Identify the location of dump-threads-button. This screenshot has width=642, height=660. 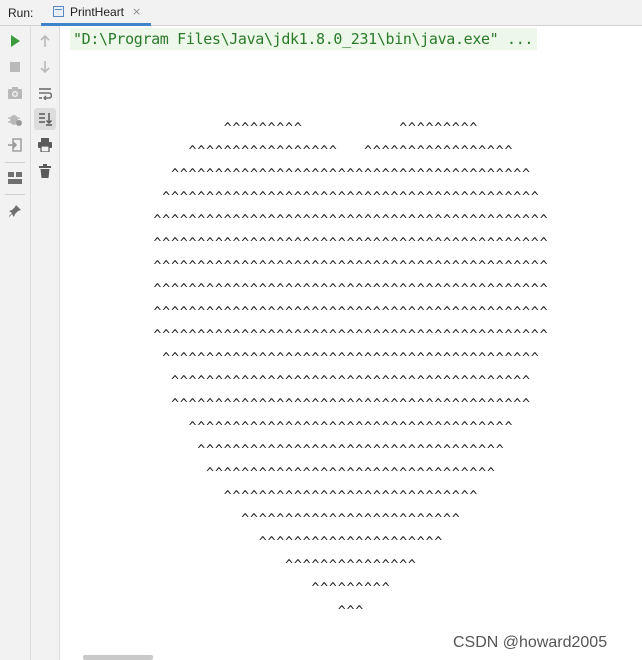
(15, 93).